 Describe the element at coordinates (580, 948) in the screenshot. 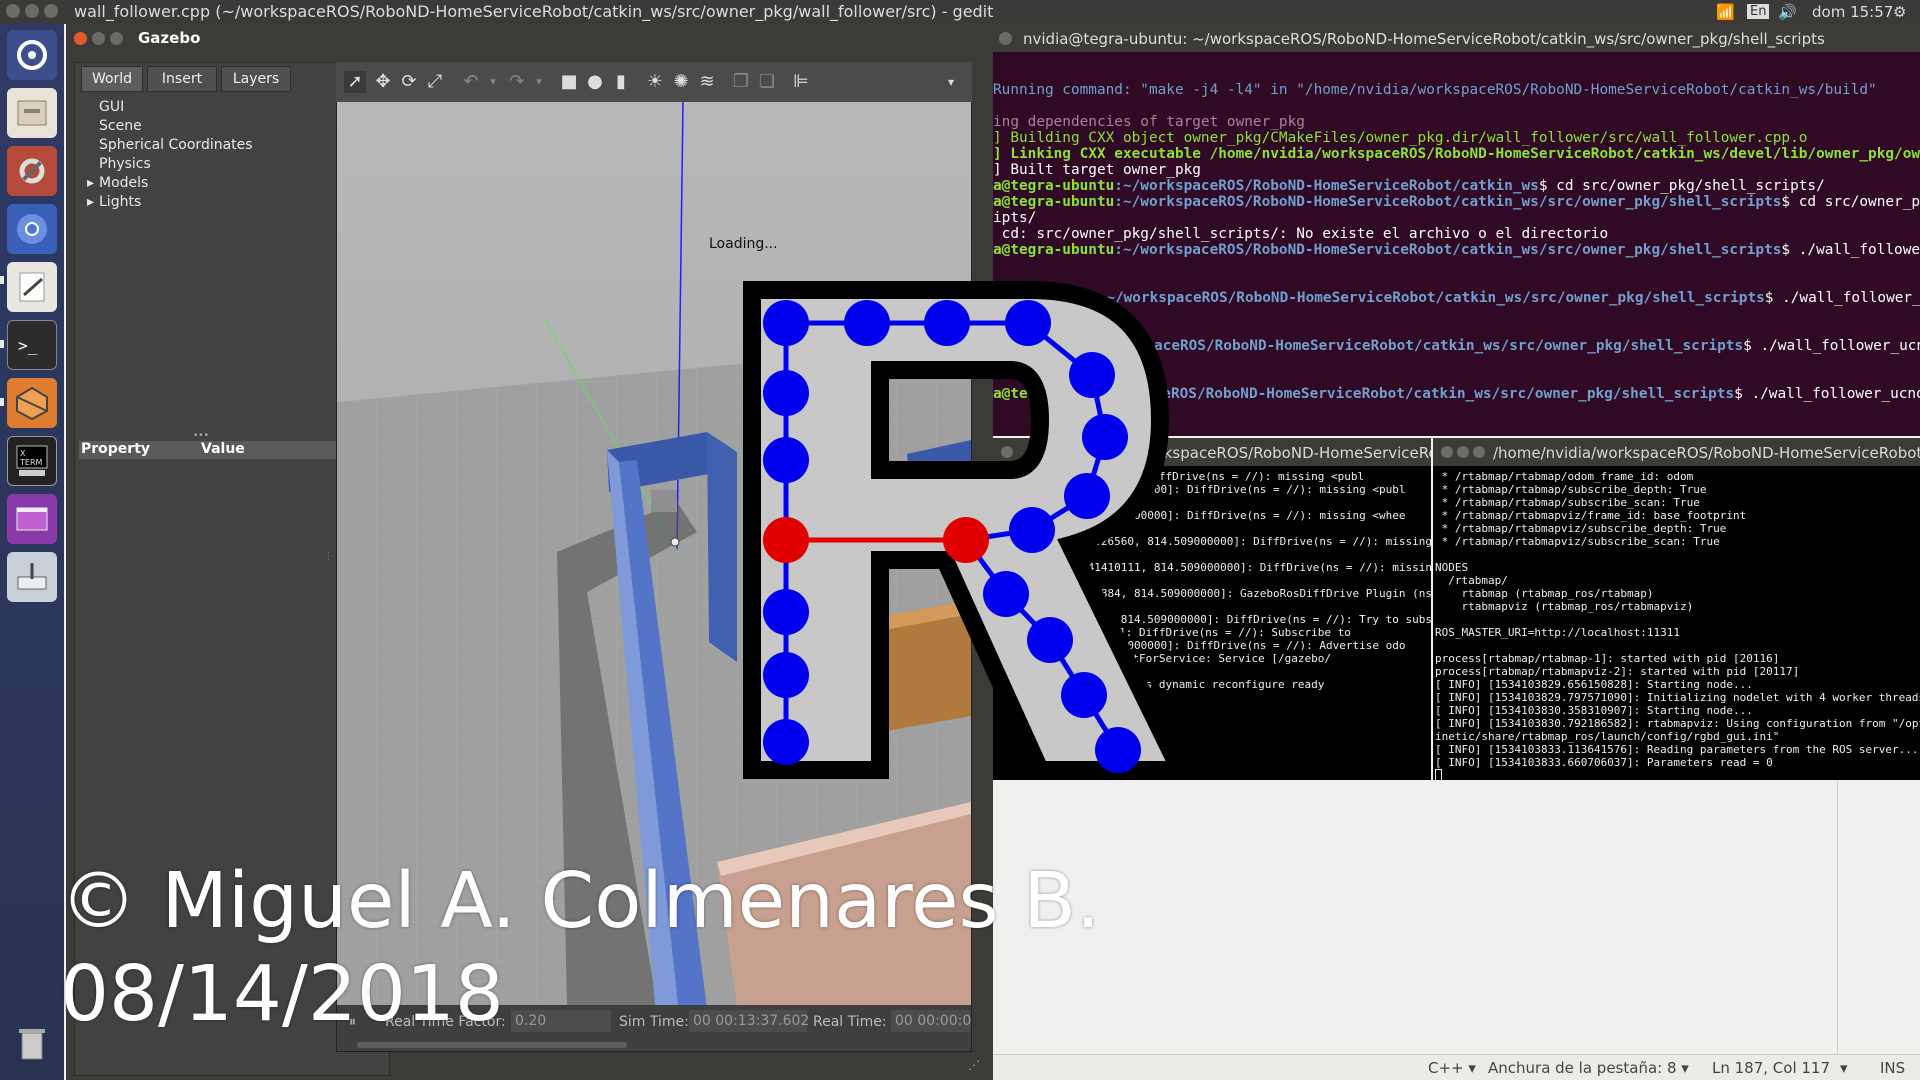

I see `copyright-watermark: © Miguel A. Colmenares B. 08/14/2018` at that location.